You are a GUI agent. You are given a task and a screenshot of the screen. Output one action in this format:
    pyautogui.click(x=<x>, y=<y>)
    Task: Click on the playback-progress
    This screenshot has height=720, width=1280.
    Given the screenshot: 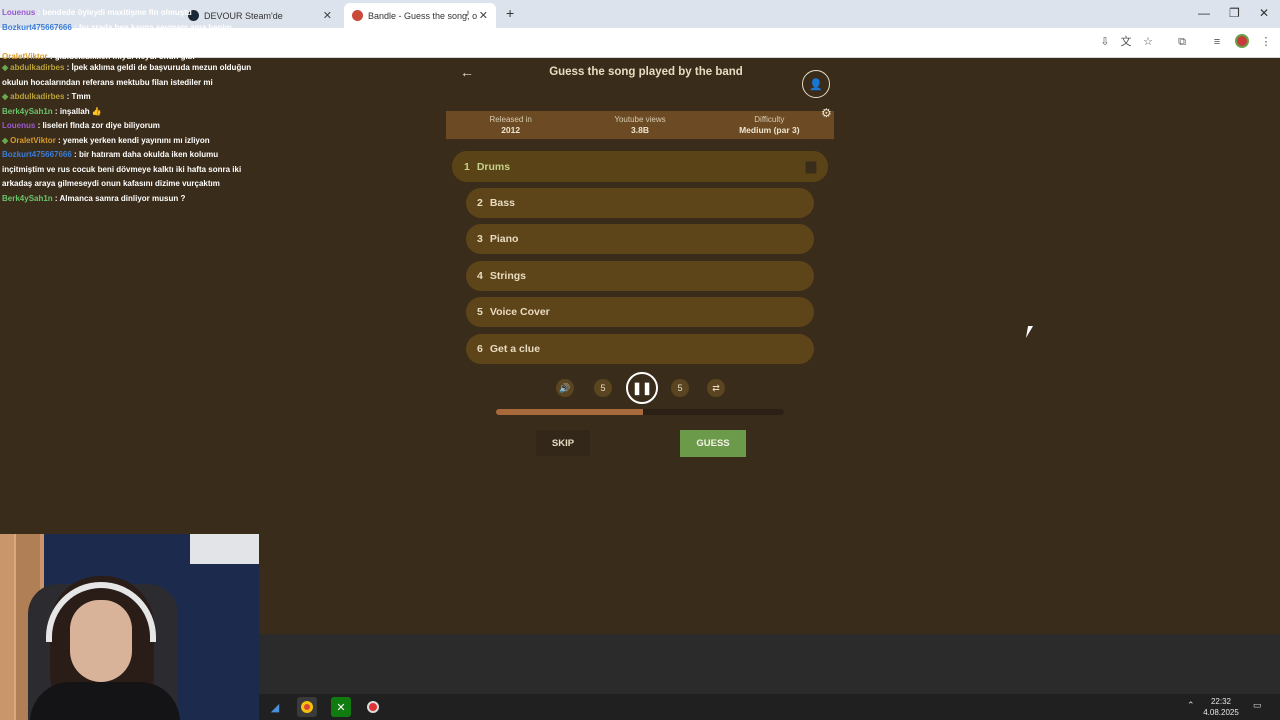 What is the action you would take?
    pyautogui.click(x=640, y=412)
    